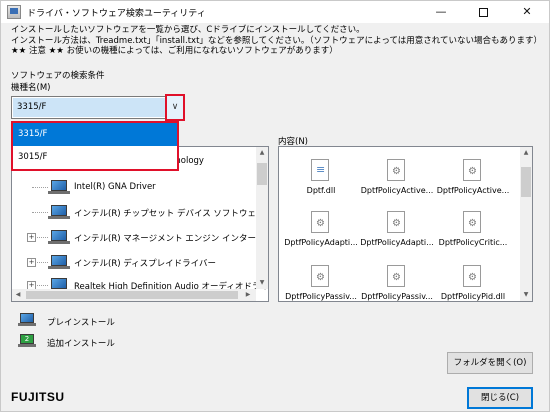  What do you see at coordinates (27, 341) in the screenshot?
I see `additional-install-icon: 2` at bounding box center [27, 341].